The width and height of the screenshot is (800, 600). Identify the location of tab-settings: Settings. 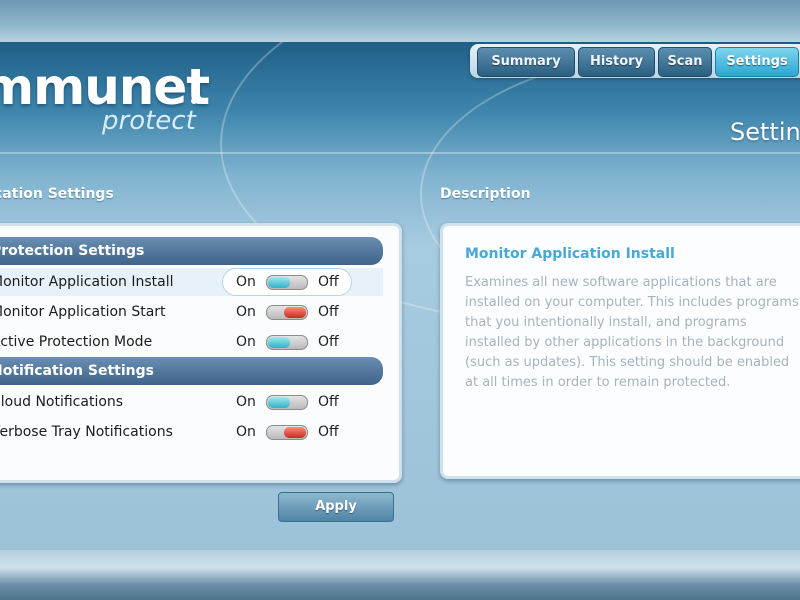
(757, 62).